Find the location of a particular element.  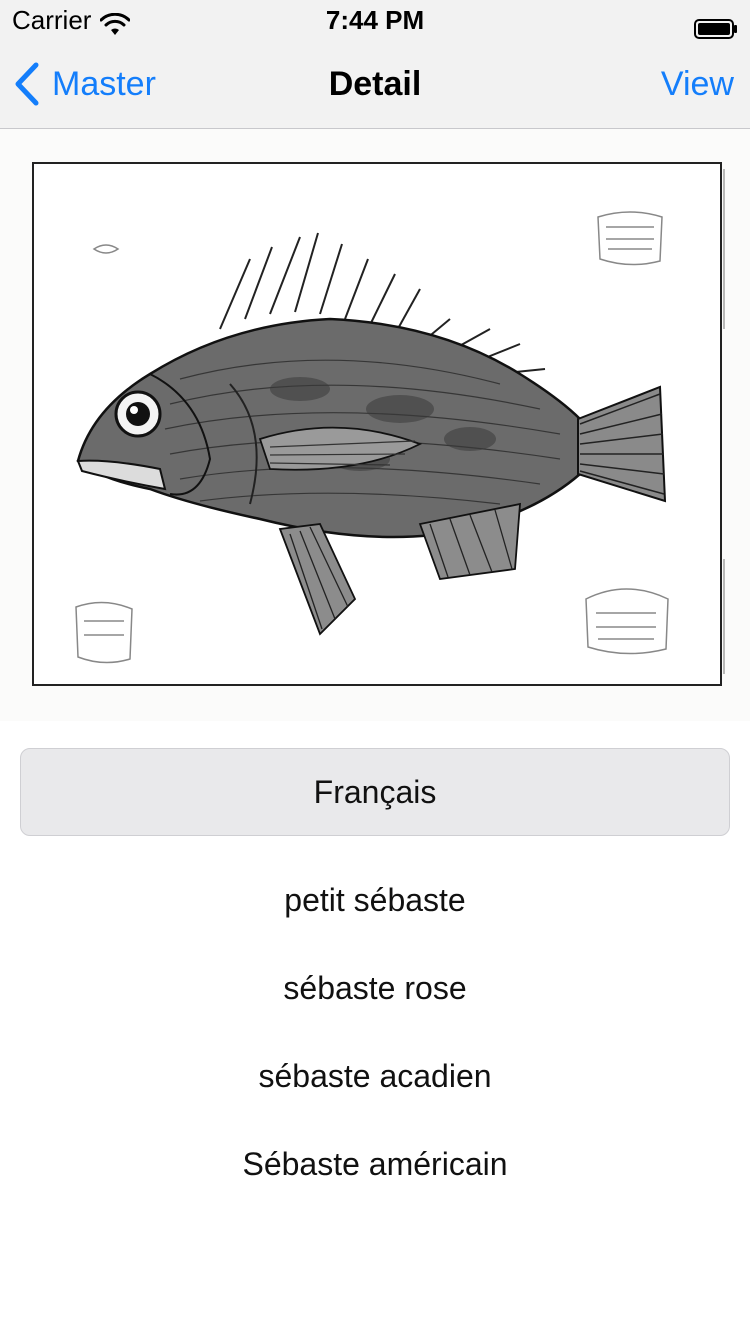

view-button: View is located at coordinates (697, 84).